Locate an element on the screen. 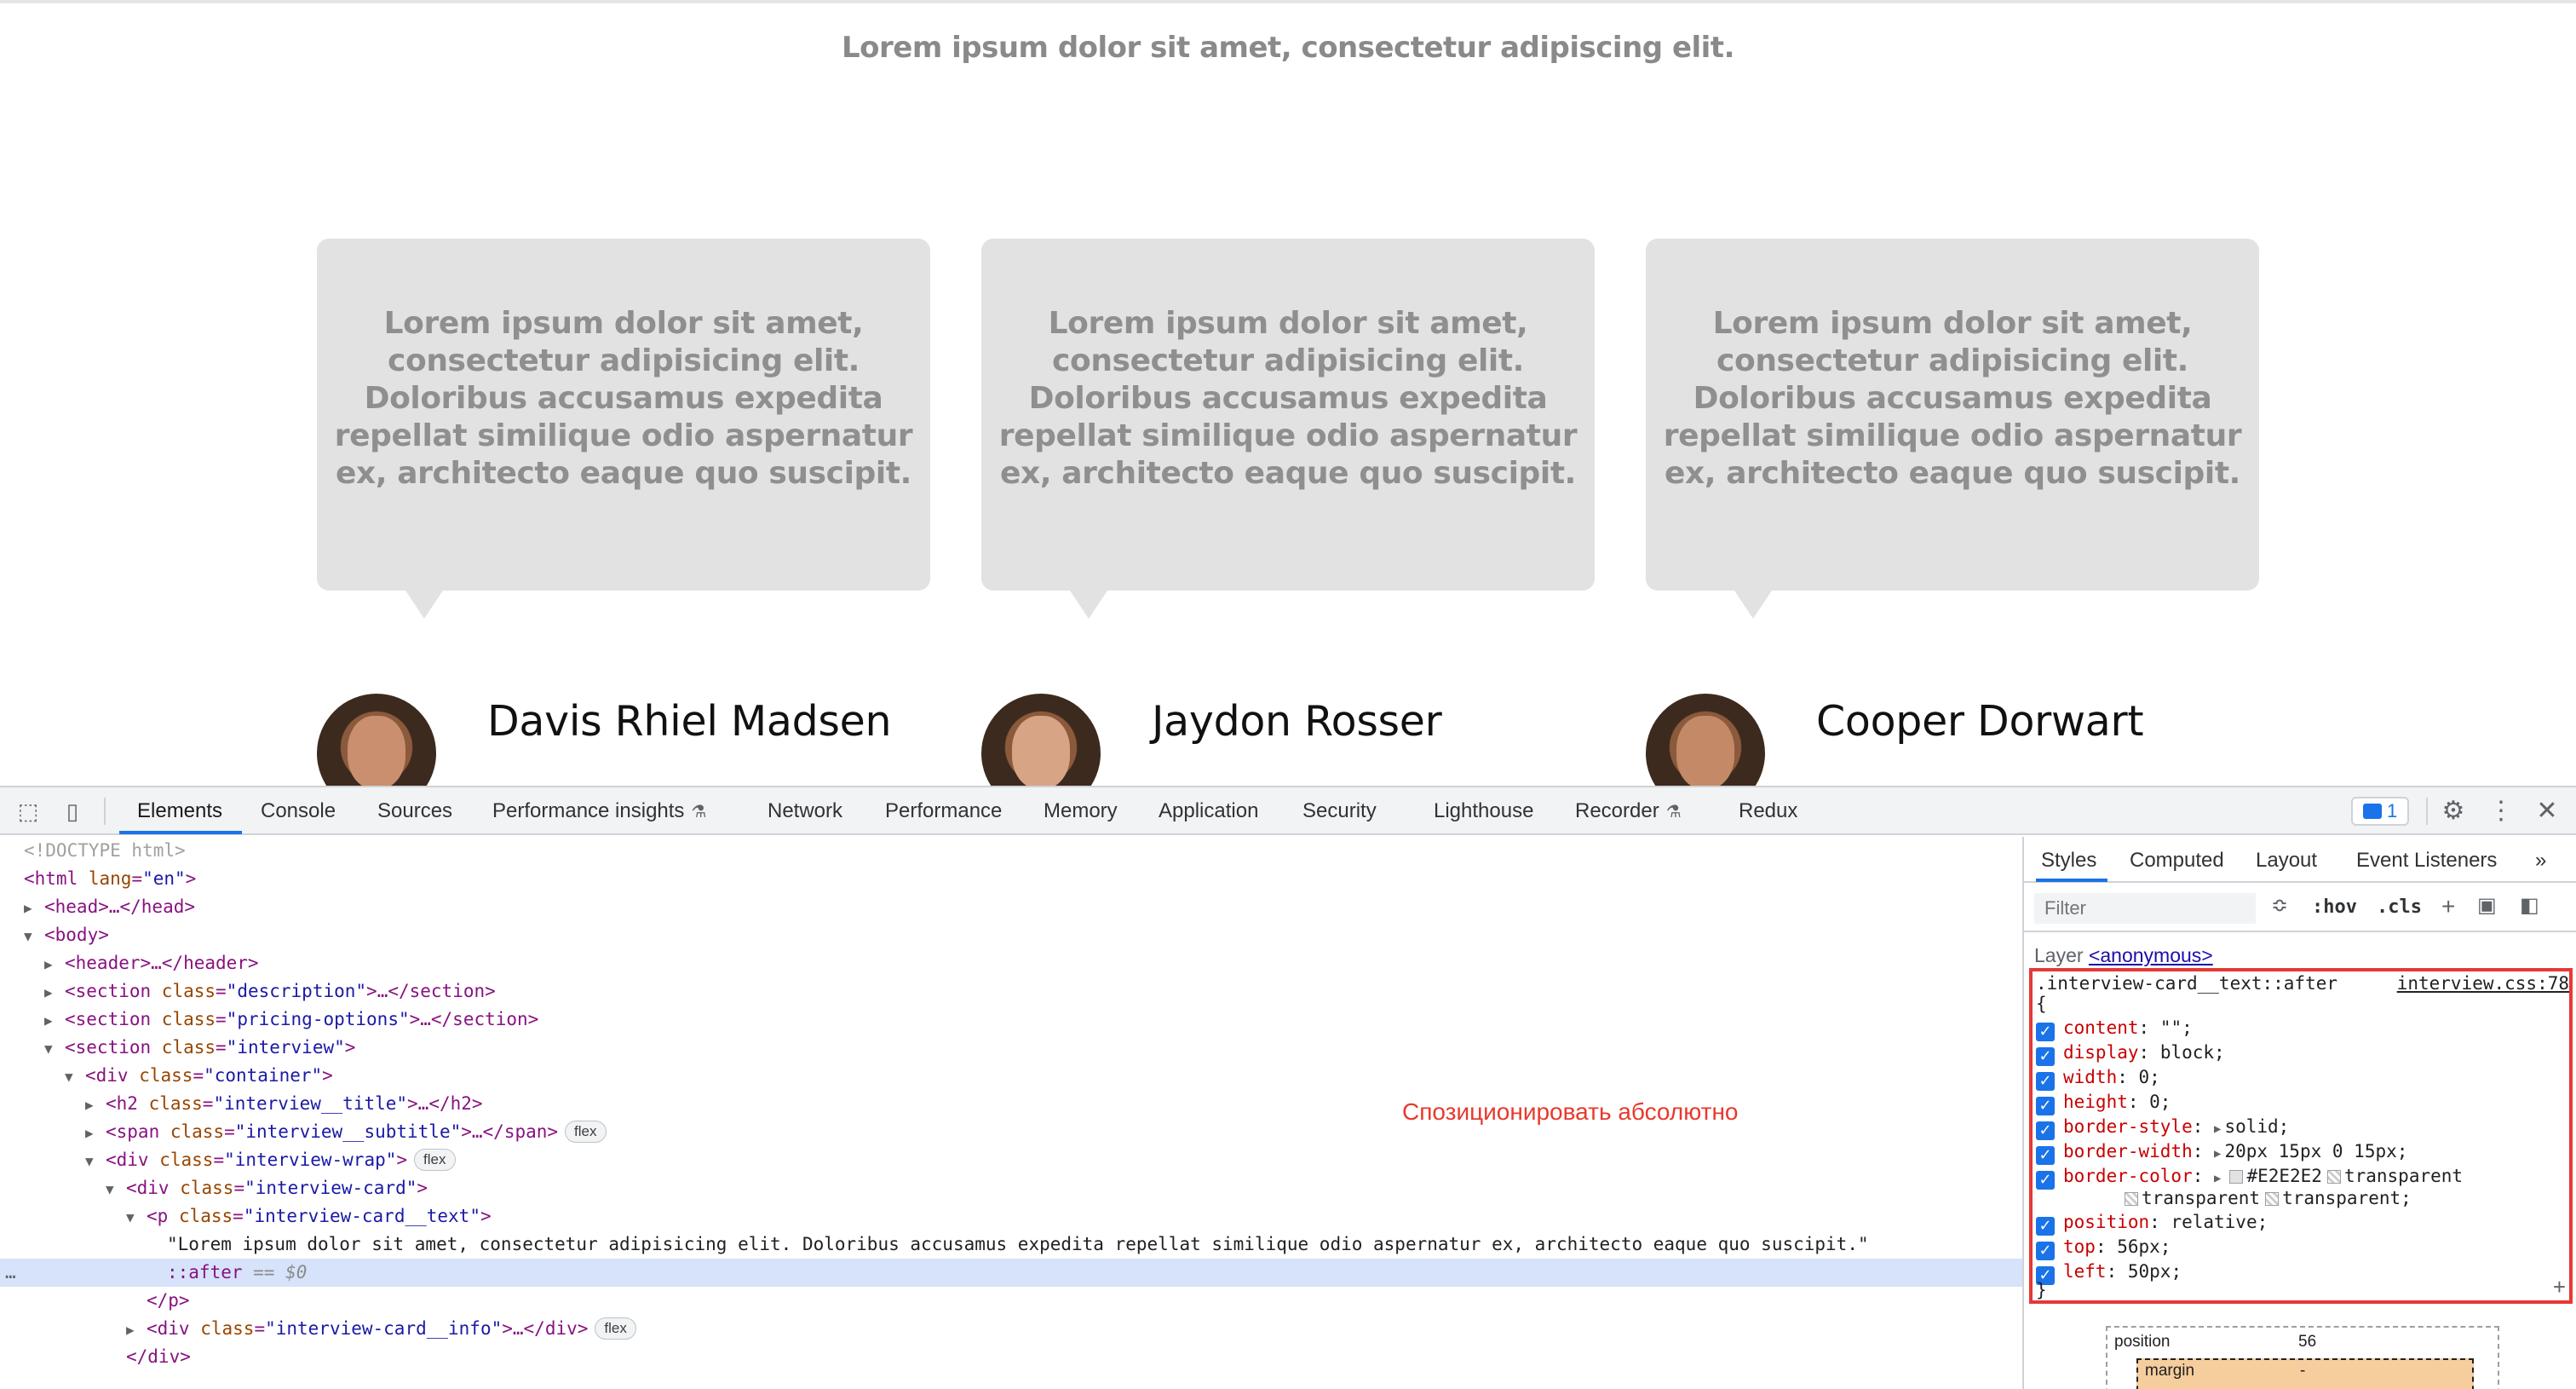  css-value: relative; is located at coordinates (2220, 1222).